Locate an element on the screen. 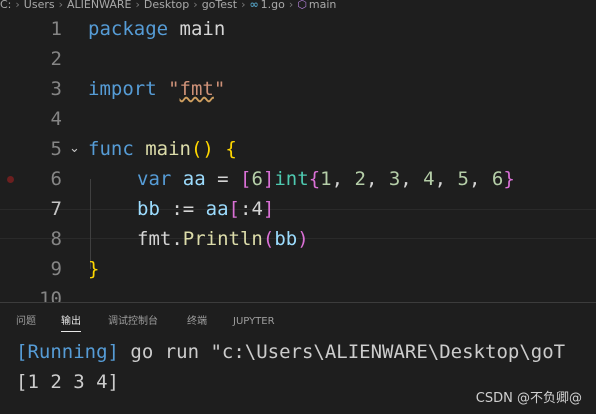 This screenshot has width=596, height=414. line-number: 5 is located at coordinates (56, 149).